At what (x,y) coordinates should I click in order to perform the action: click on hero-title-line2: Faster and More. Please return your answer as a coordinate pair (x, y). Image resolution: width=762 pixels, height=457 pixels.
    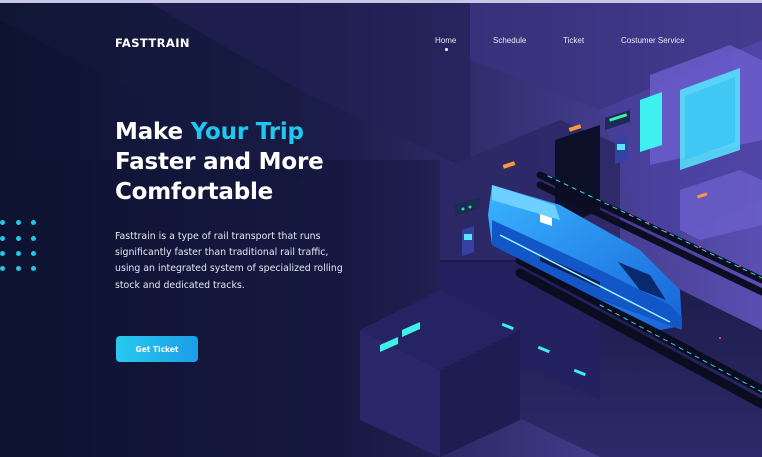
    Looking at the image, I should click on (219, 162).